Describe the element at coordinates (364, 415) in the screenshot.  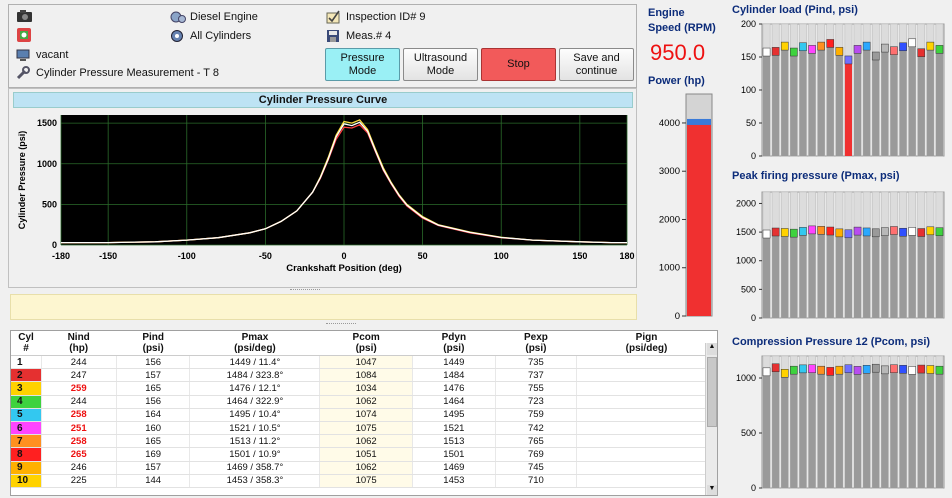
I see `table-row: 5 258 164 1495 / 10.4° 1074 1495 759` at that location.